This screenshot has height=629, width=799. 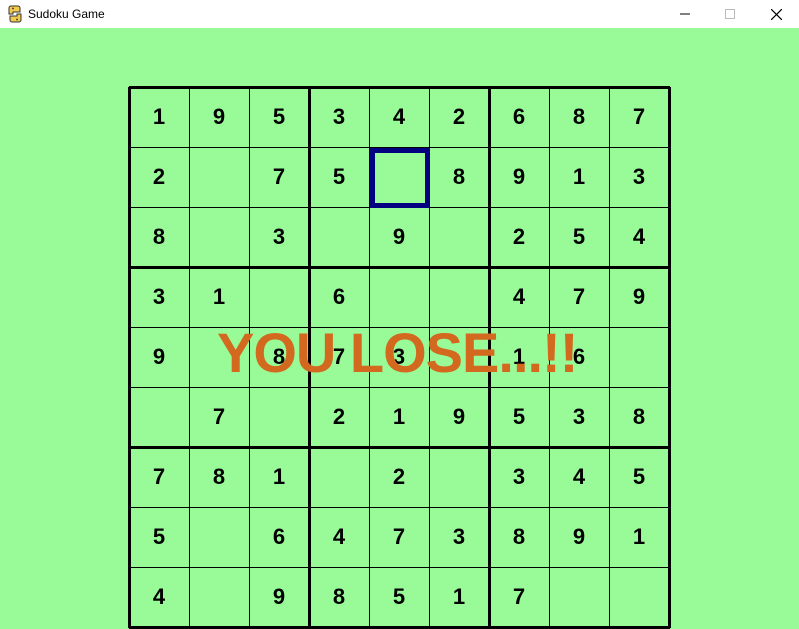 What do you see at coordinates (219, 417) in the screenshot?
I see `cell-r6-c2: 7` at bounding box center [219, 417].